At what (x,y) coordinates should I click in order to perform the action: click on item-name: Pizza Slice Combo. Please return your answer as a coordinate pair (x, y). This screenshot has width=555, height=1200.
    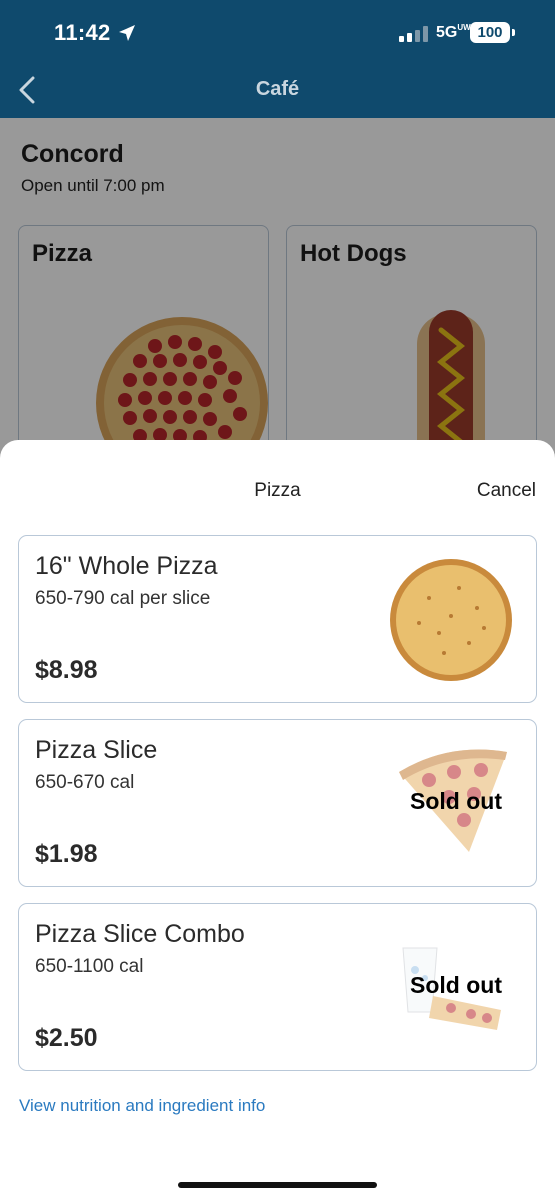
    Looking at the image, I should click on (140, 934).